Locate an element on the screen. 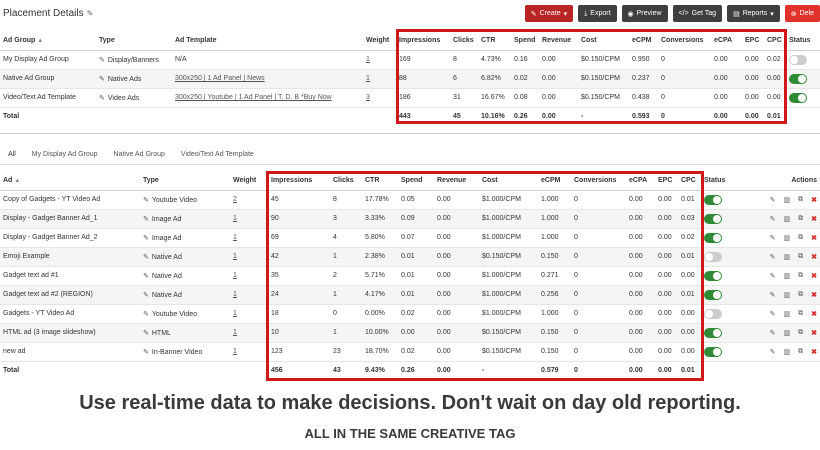 The image size is (820, 450). create-button: ✎ Create ▾ is located at coordinates (549, 13).